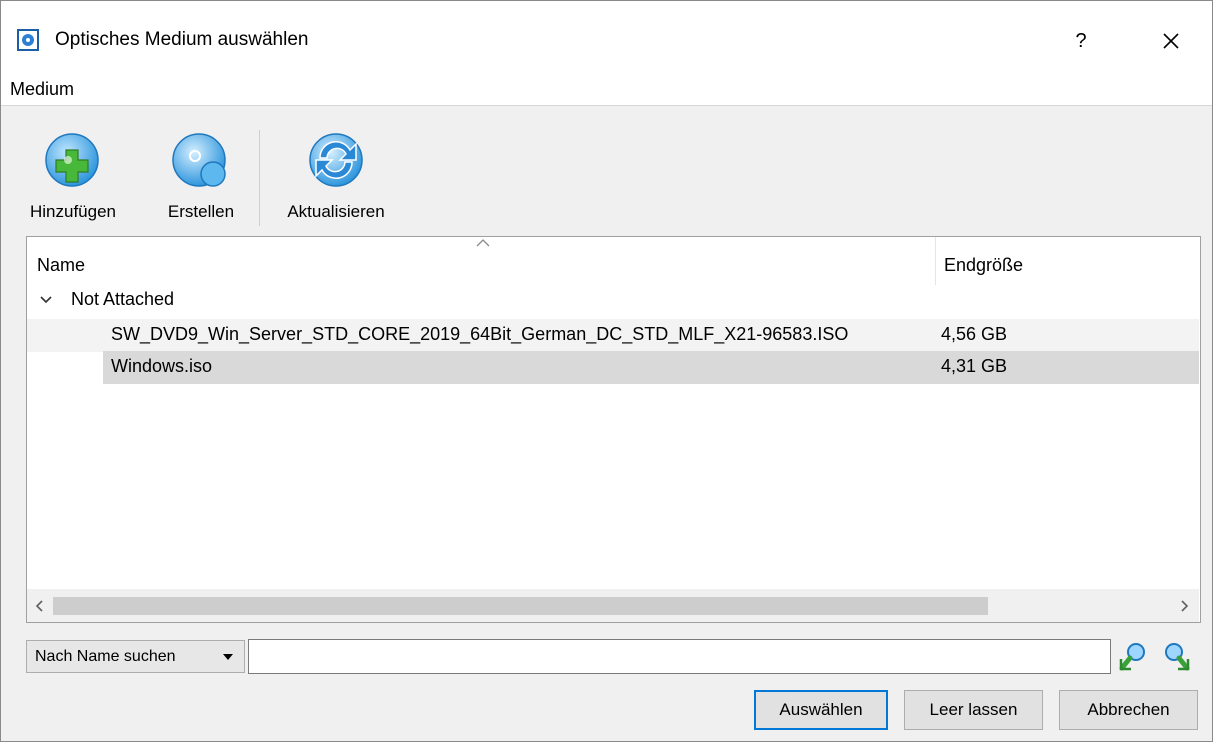  What do you see at coordinates (105, 656) in the screenshot?
I see `search-mode-label: Nach Name suchen` at bounding box center [105, 656].